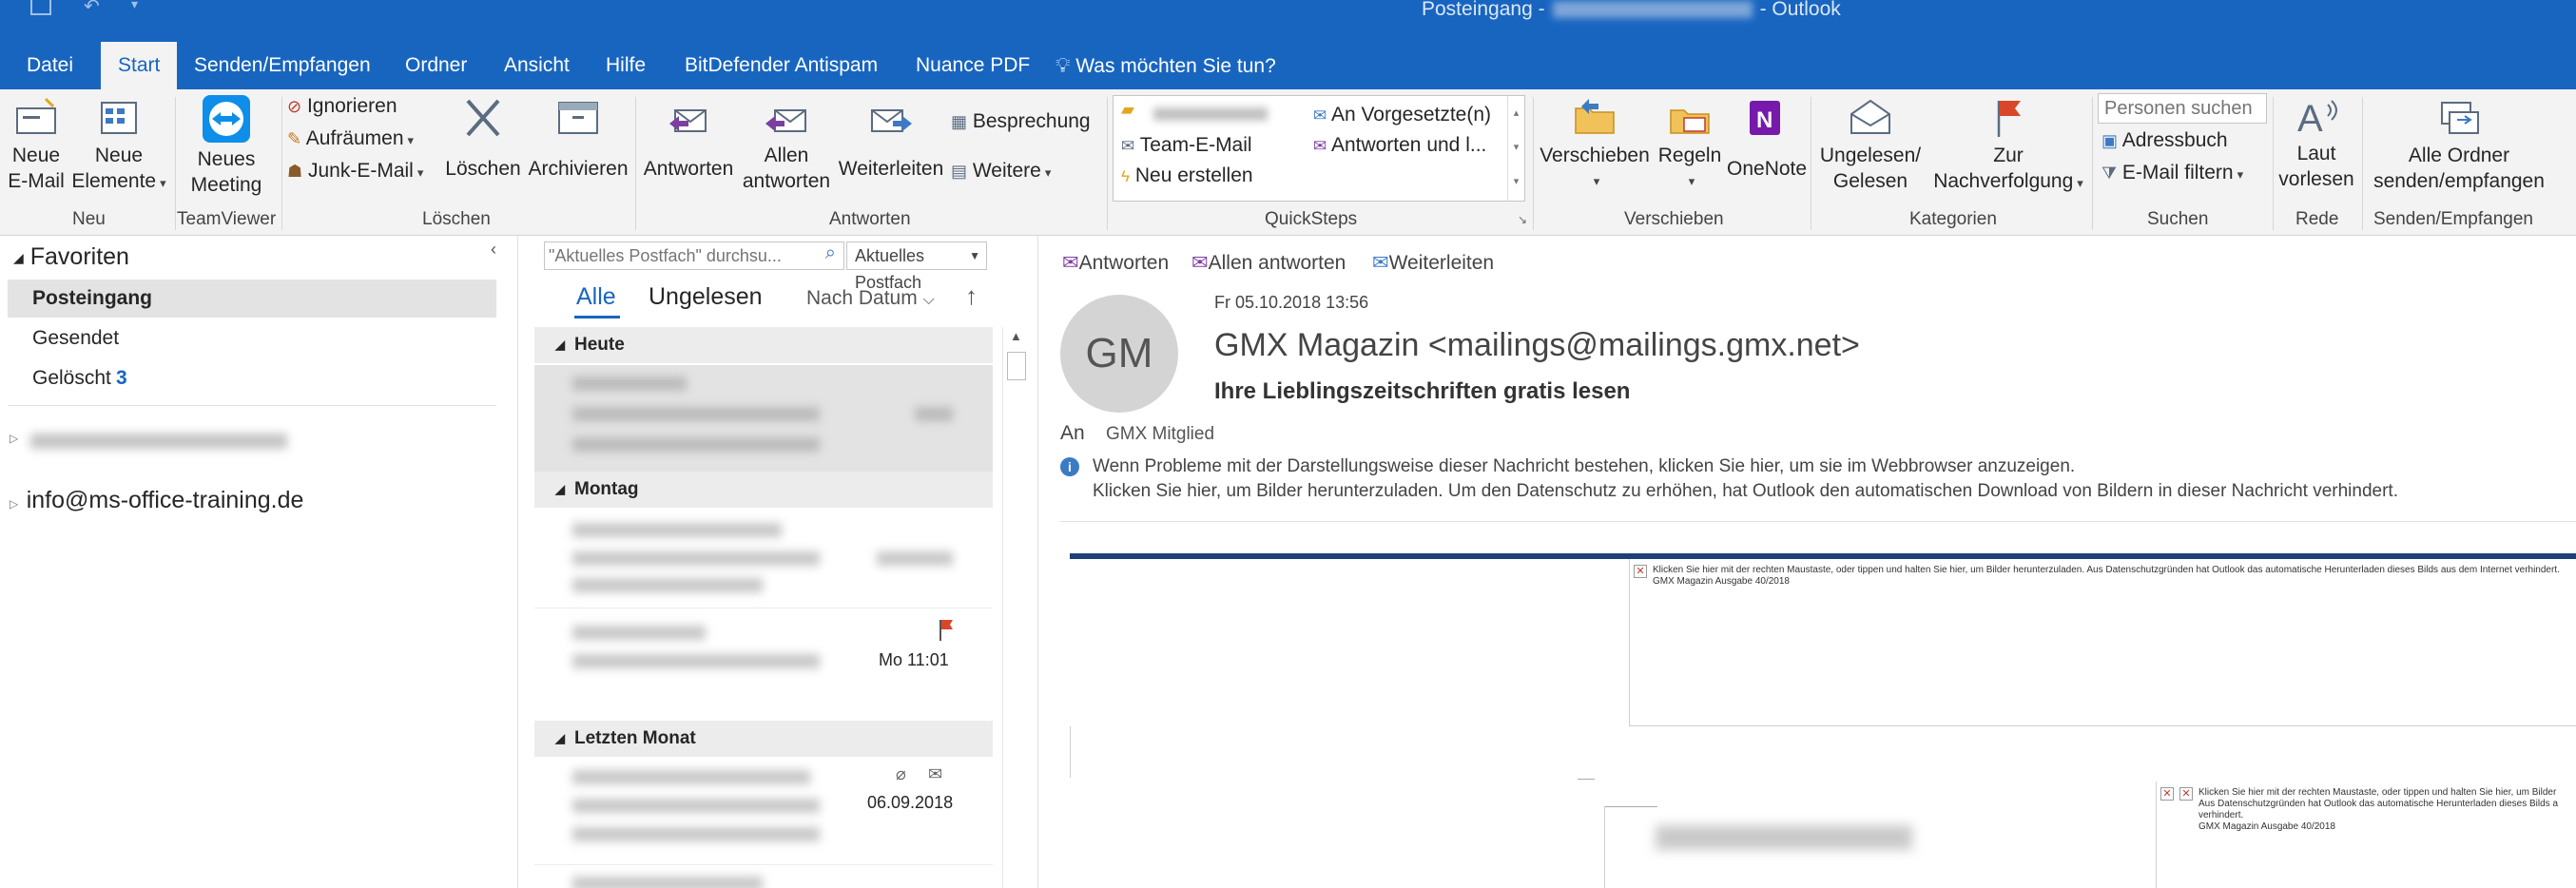 The height and width of the screenshot is (888, 2576). What do you see at coordinates (1160, 434) in the screenshot?
I see `recipient: GMX Mitglied` at bounding box center [1160, 434].